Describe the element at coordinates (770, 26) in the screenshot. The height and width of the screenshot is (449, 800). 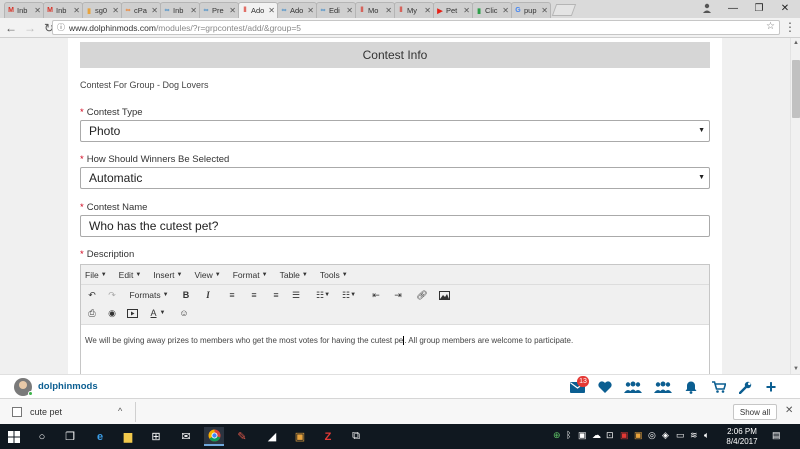
I see `bookmark-star-icon: ☆` at that location.